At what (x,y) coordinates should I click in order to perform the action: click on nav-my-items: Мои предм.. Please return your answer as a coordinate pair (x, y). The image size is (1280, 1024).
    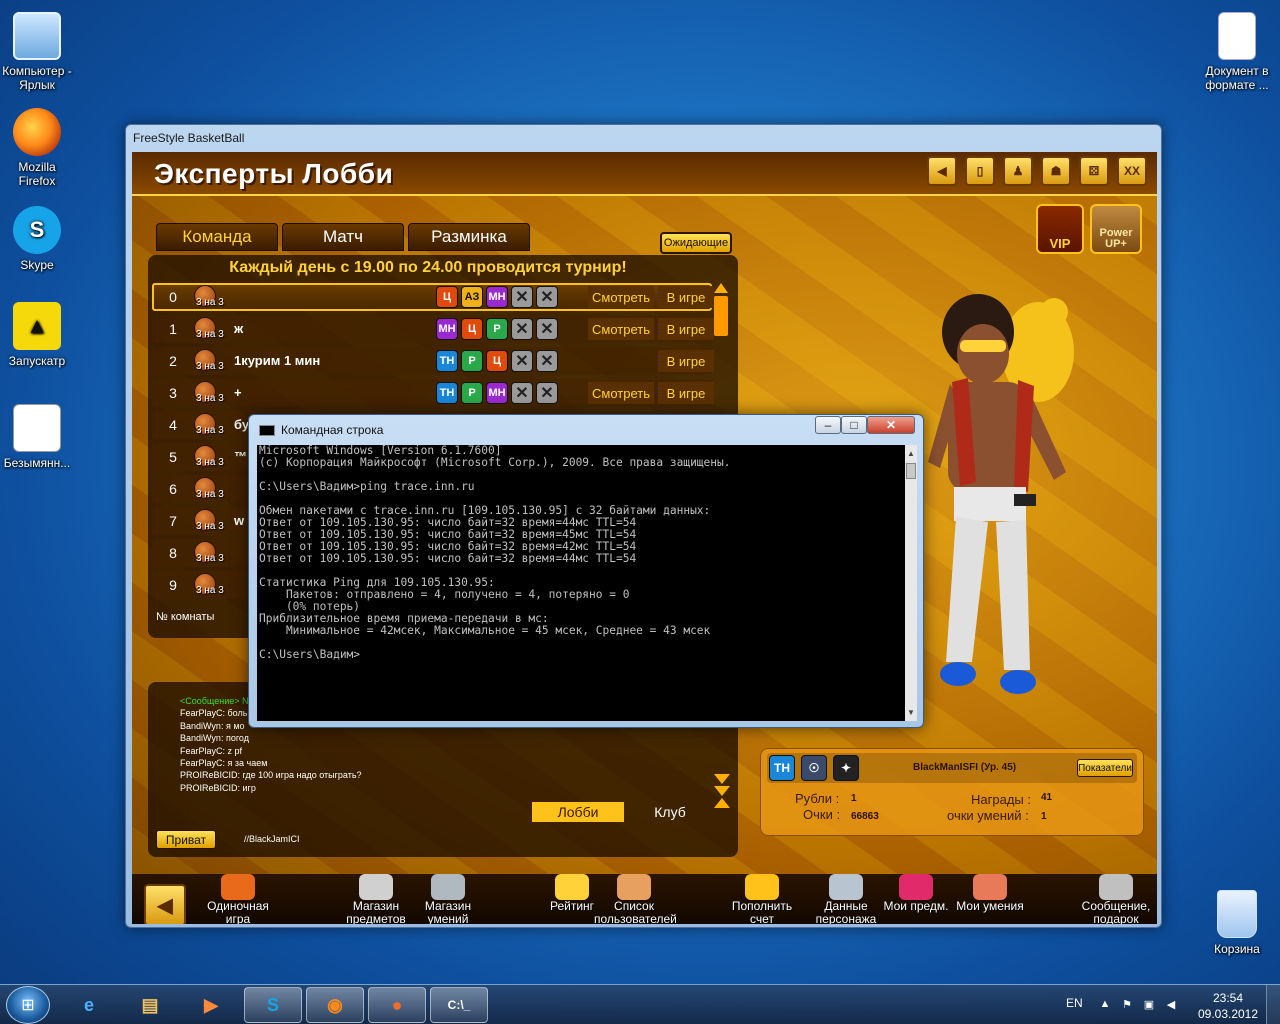
    Looking at the image, I should click on (916, 899).